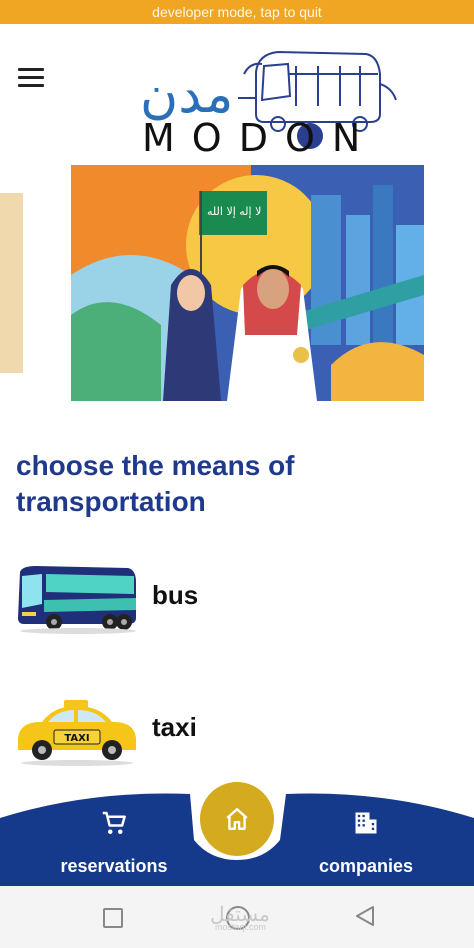 This screenshot has height=948, width=474. Describe the element at coordinates (76, 738) in the screenshot. I see `taxi-sign-text: TAXI` at that location.